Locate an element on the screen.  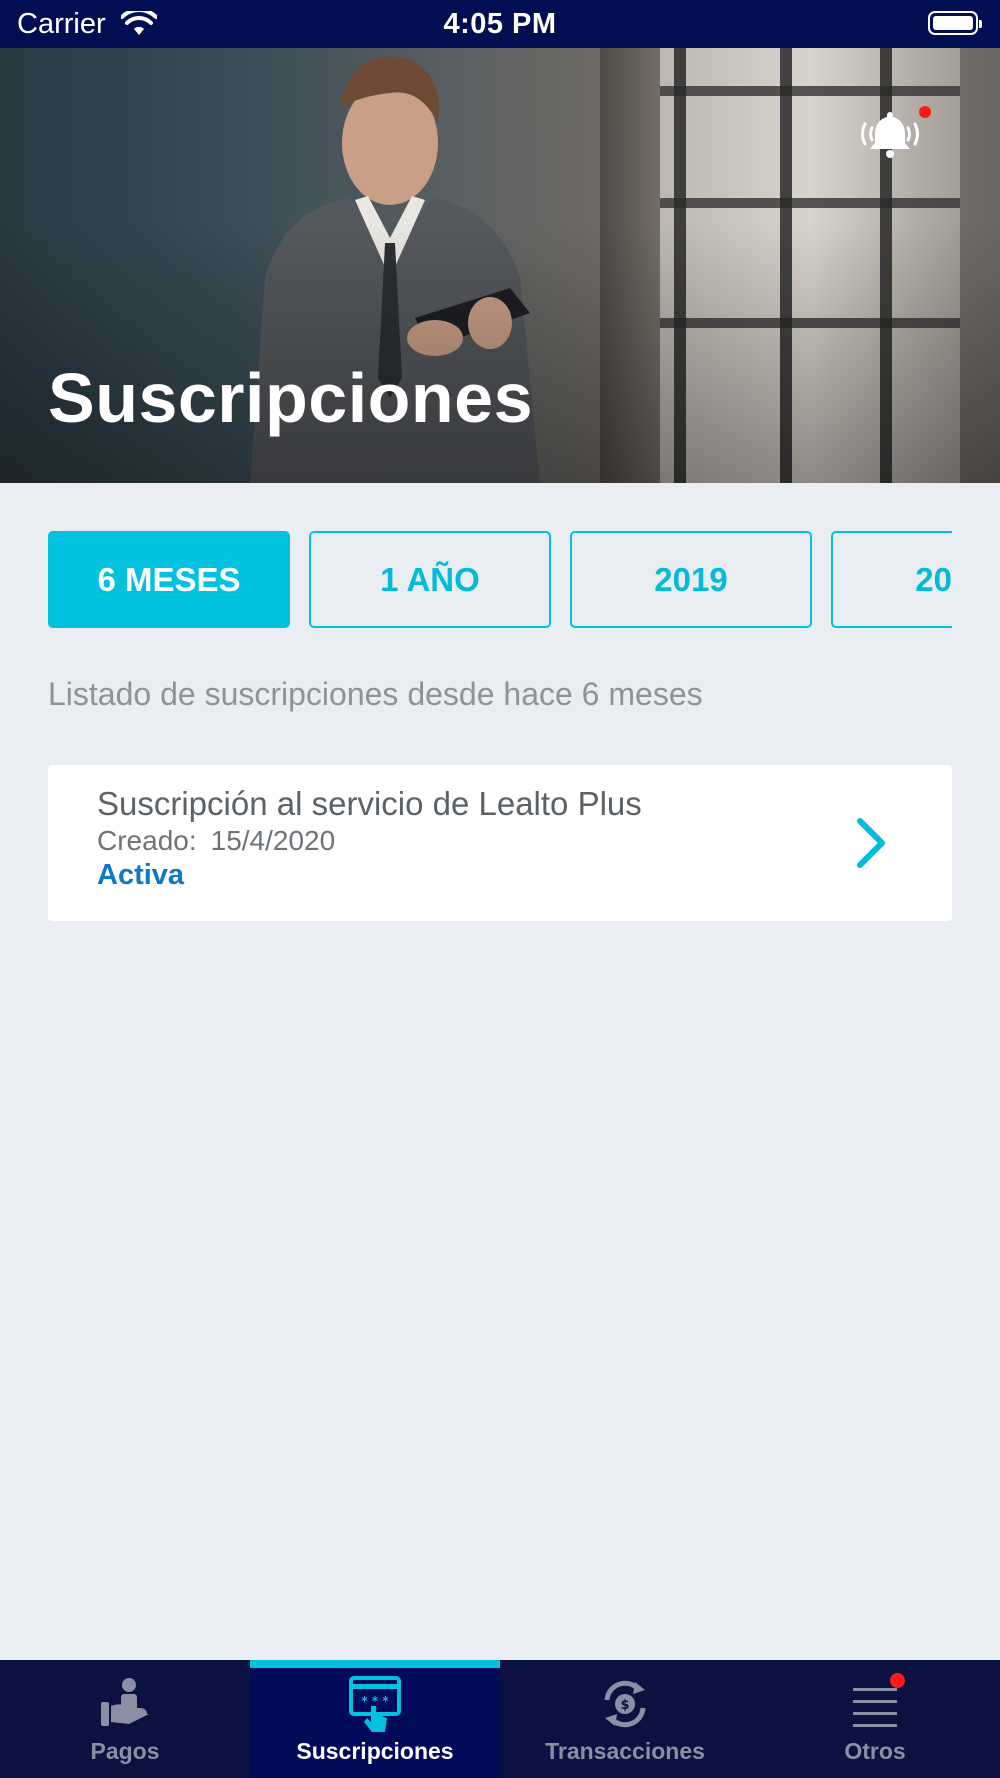
nav-item-suscripciones: * * * Suscripciones is located at coordinates (375, 1719).